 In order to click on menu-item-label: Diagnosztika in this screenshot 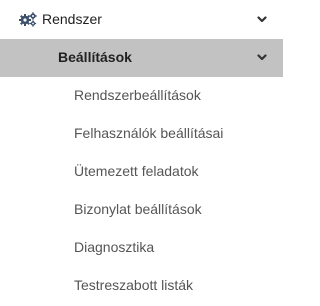, I will do `click(114, 247)`.